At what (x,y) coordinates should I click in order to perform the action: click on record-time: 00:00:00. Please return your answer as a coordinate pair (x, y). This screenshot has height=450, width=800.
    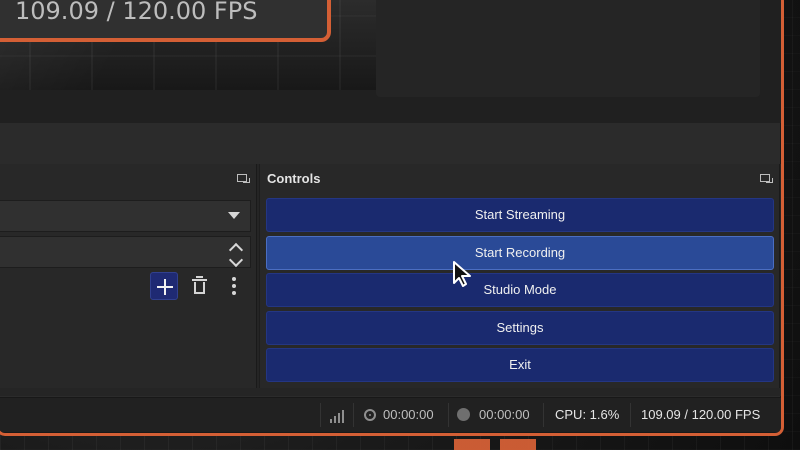
    Looking at the image, I should click on (504, 414).